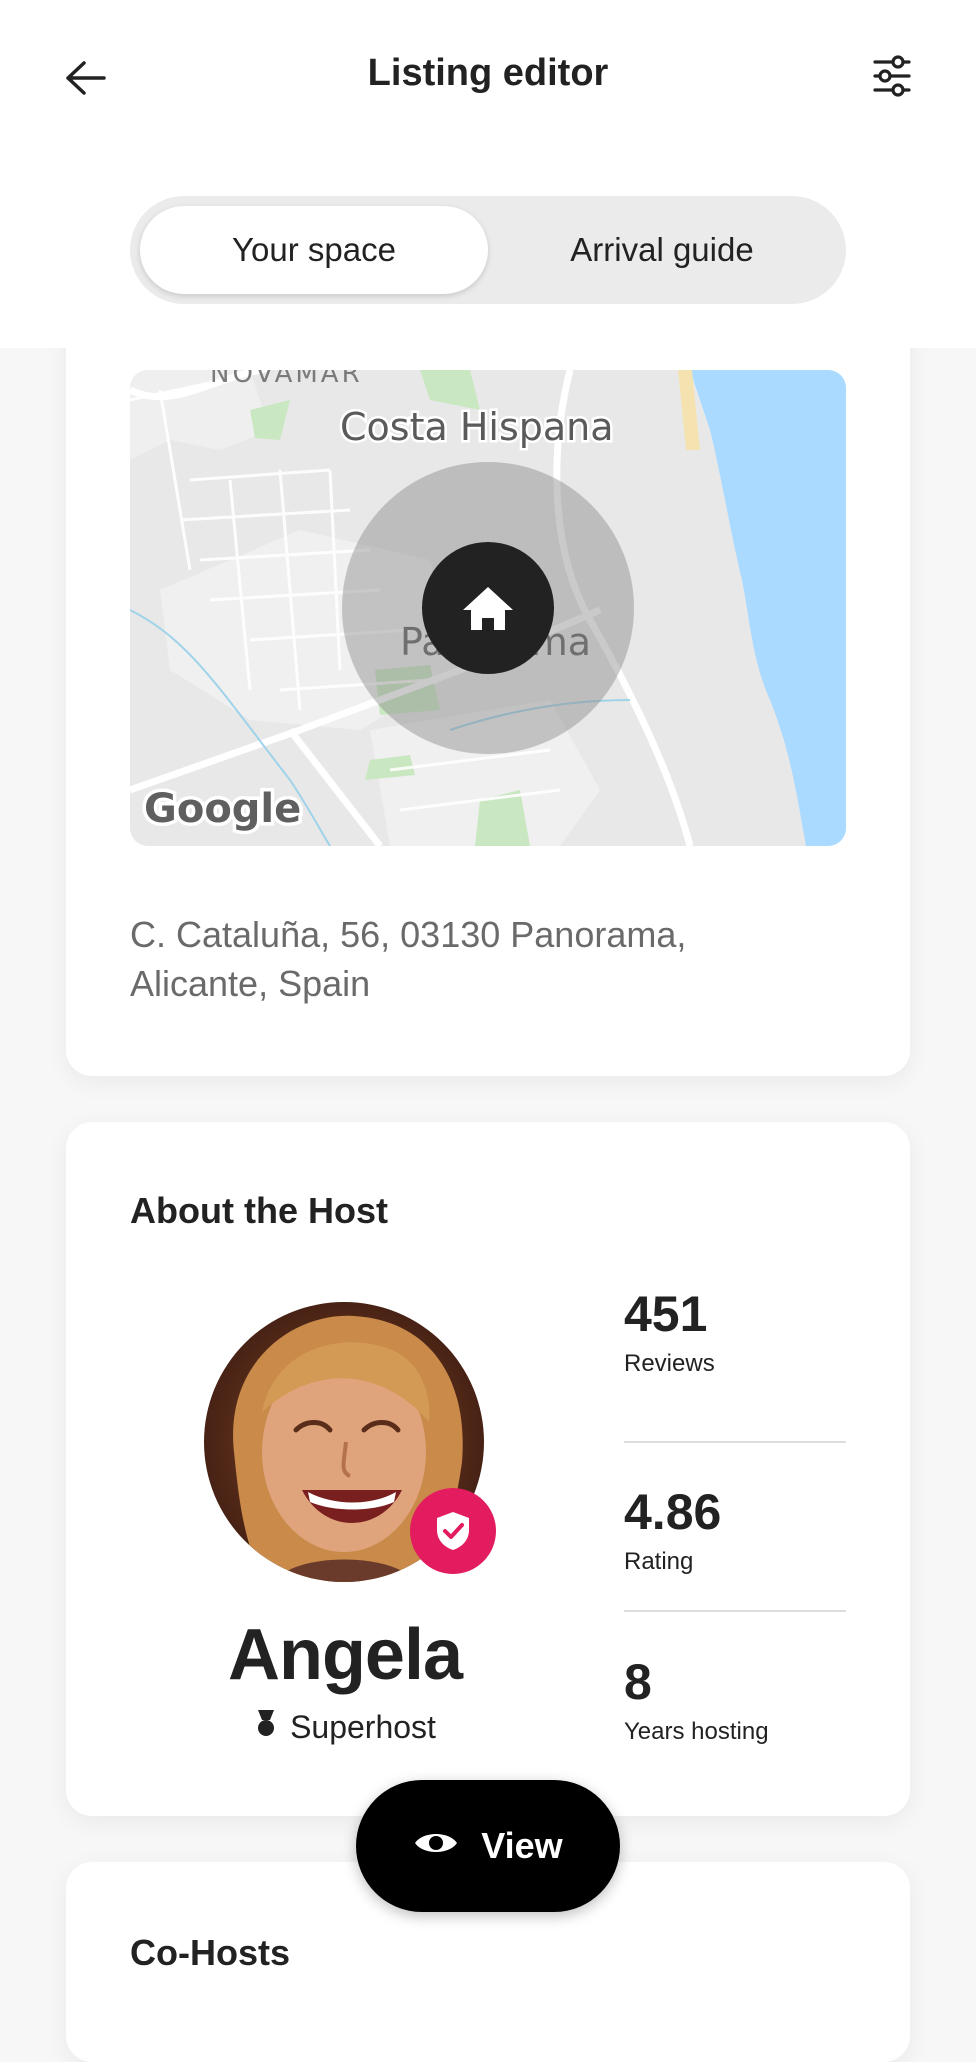 The height and width of the screenshot is (2062, 976). I want to click on tab-your-space: Your space, so click(314, 250).